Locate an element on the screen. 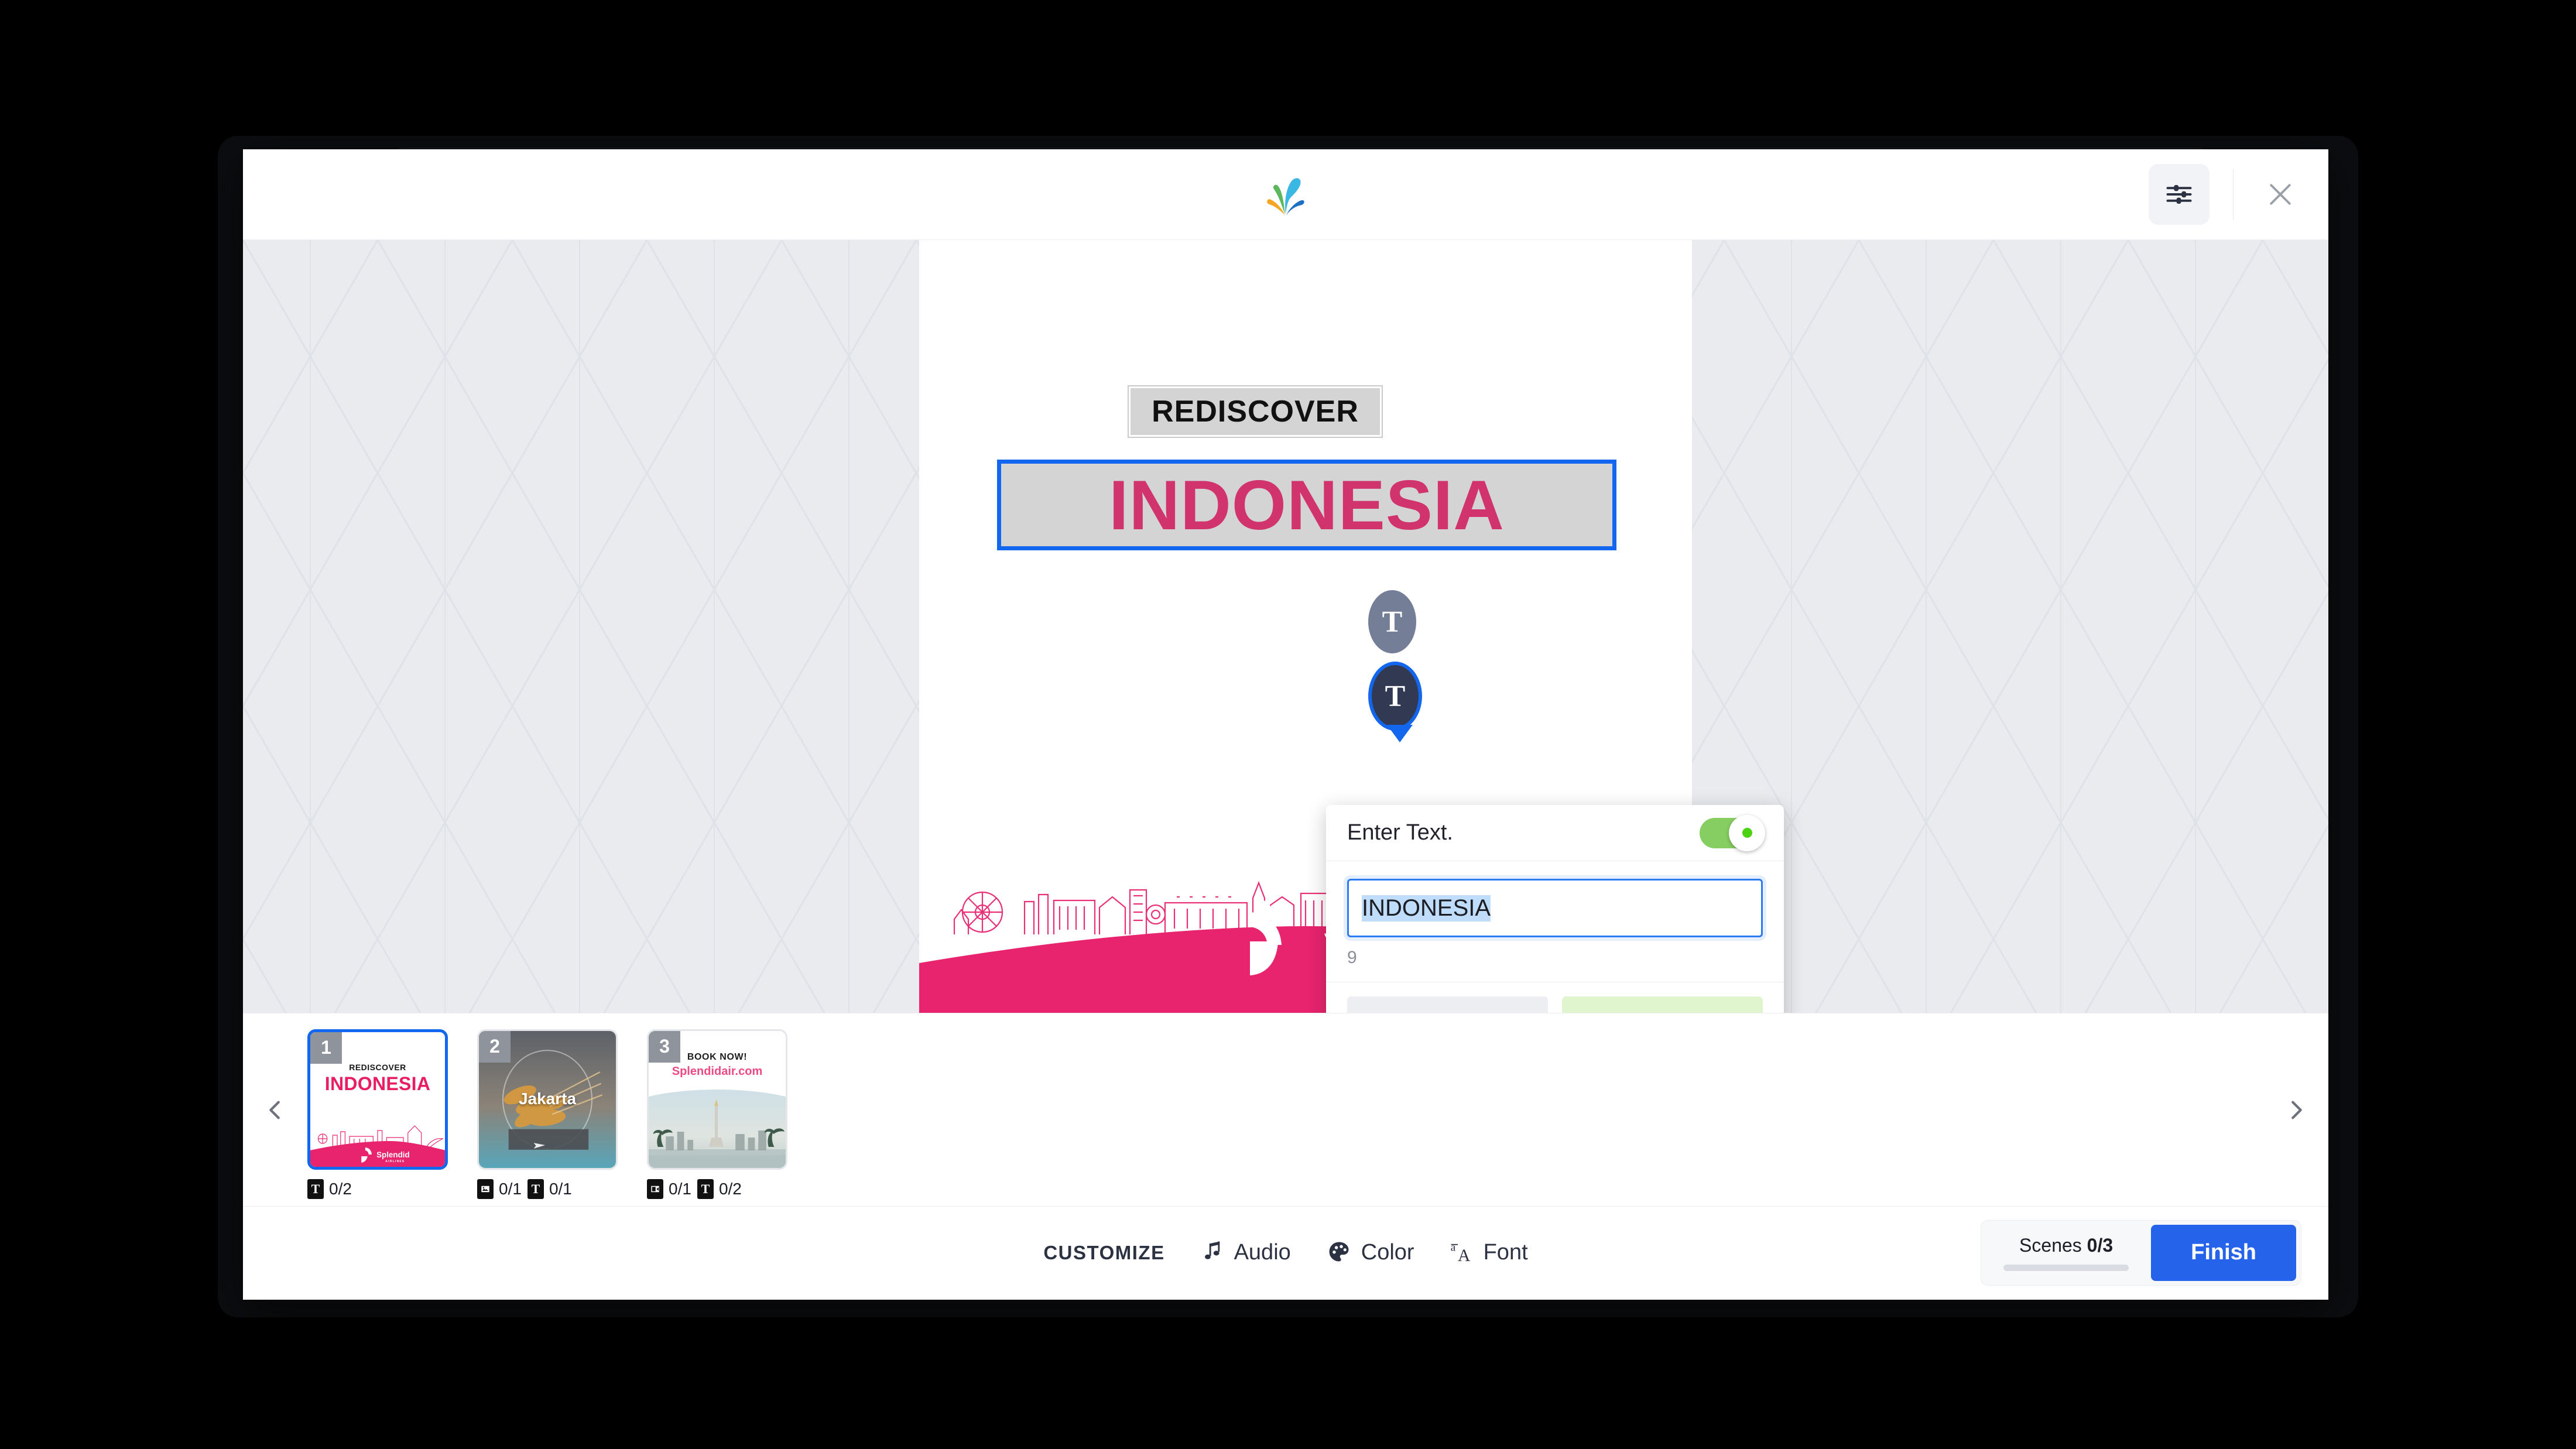 The height and width of the screenshot is (1449, 2576). scenes-meter: Scenes 0/3 is located at coordinates (2066, 1253).